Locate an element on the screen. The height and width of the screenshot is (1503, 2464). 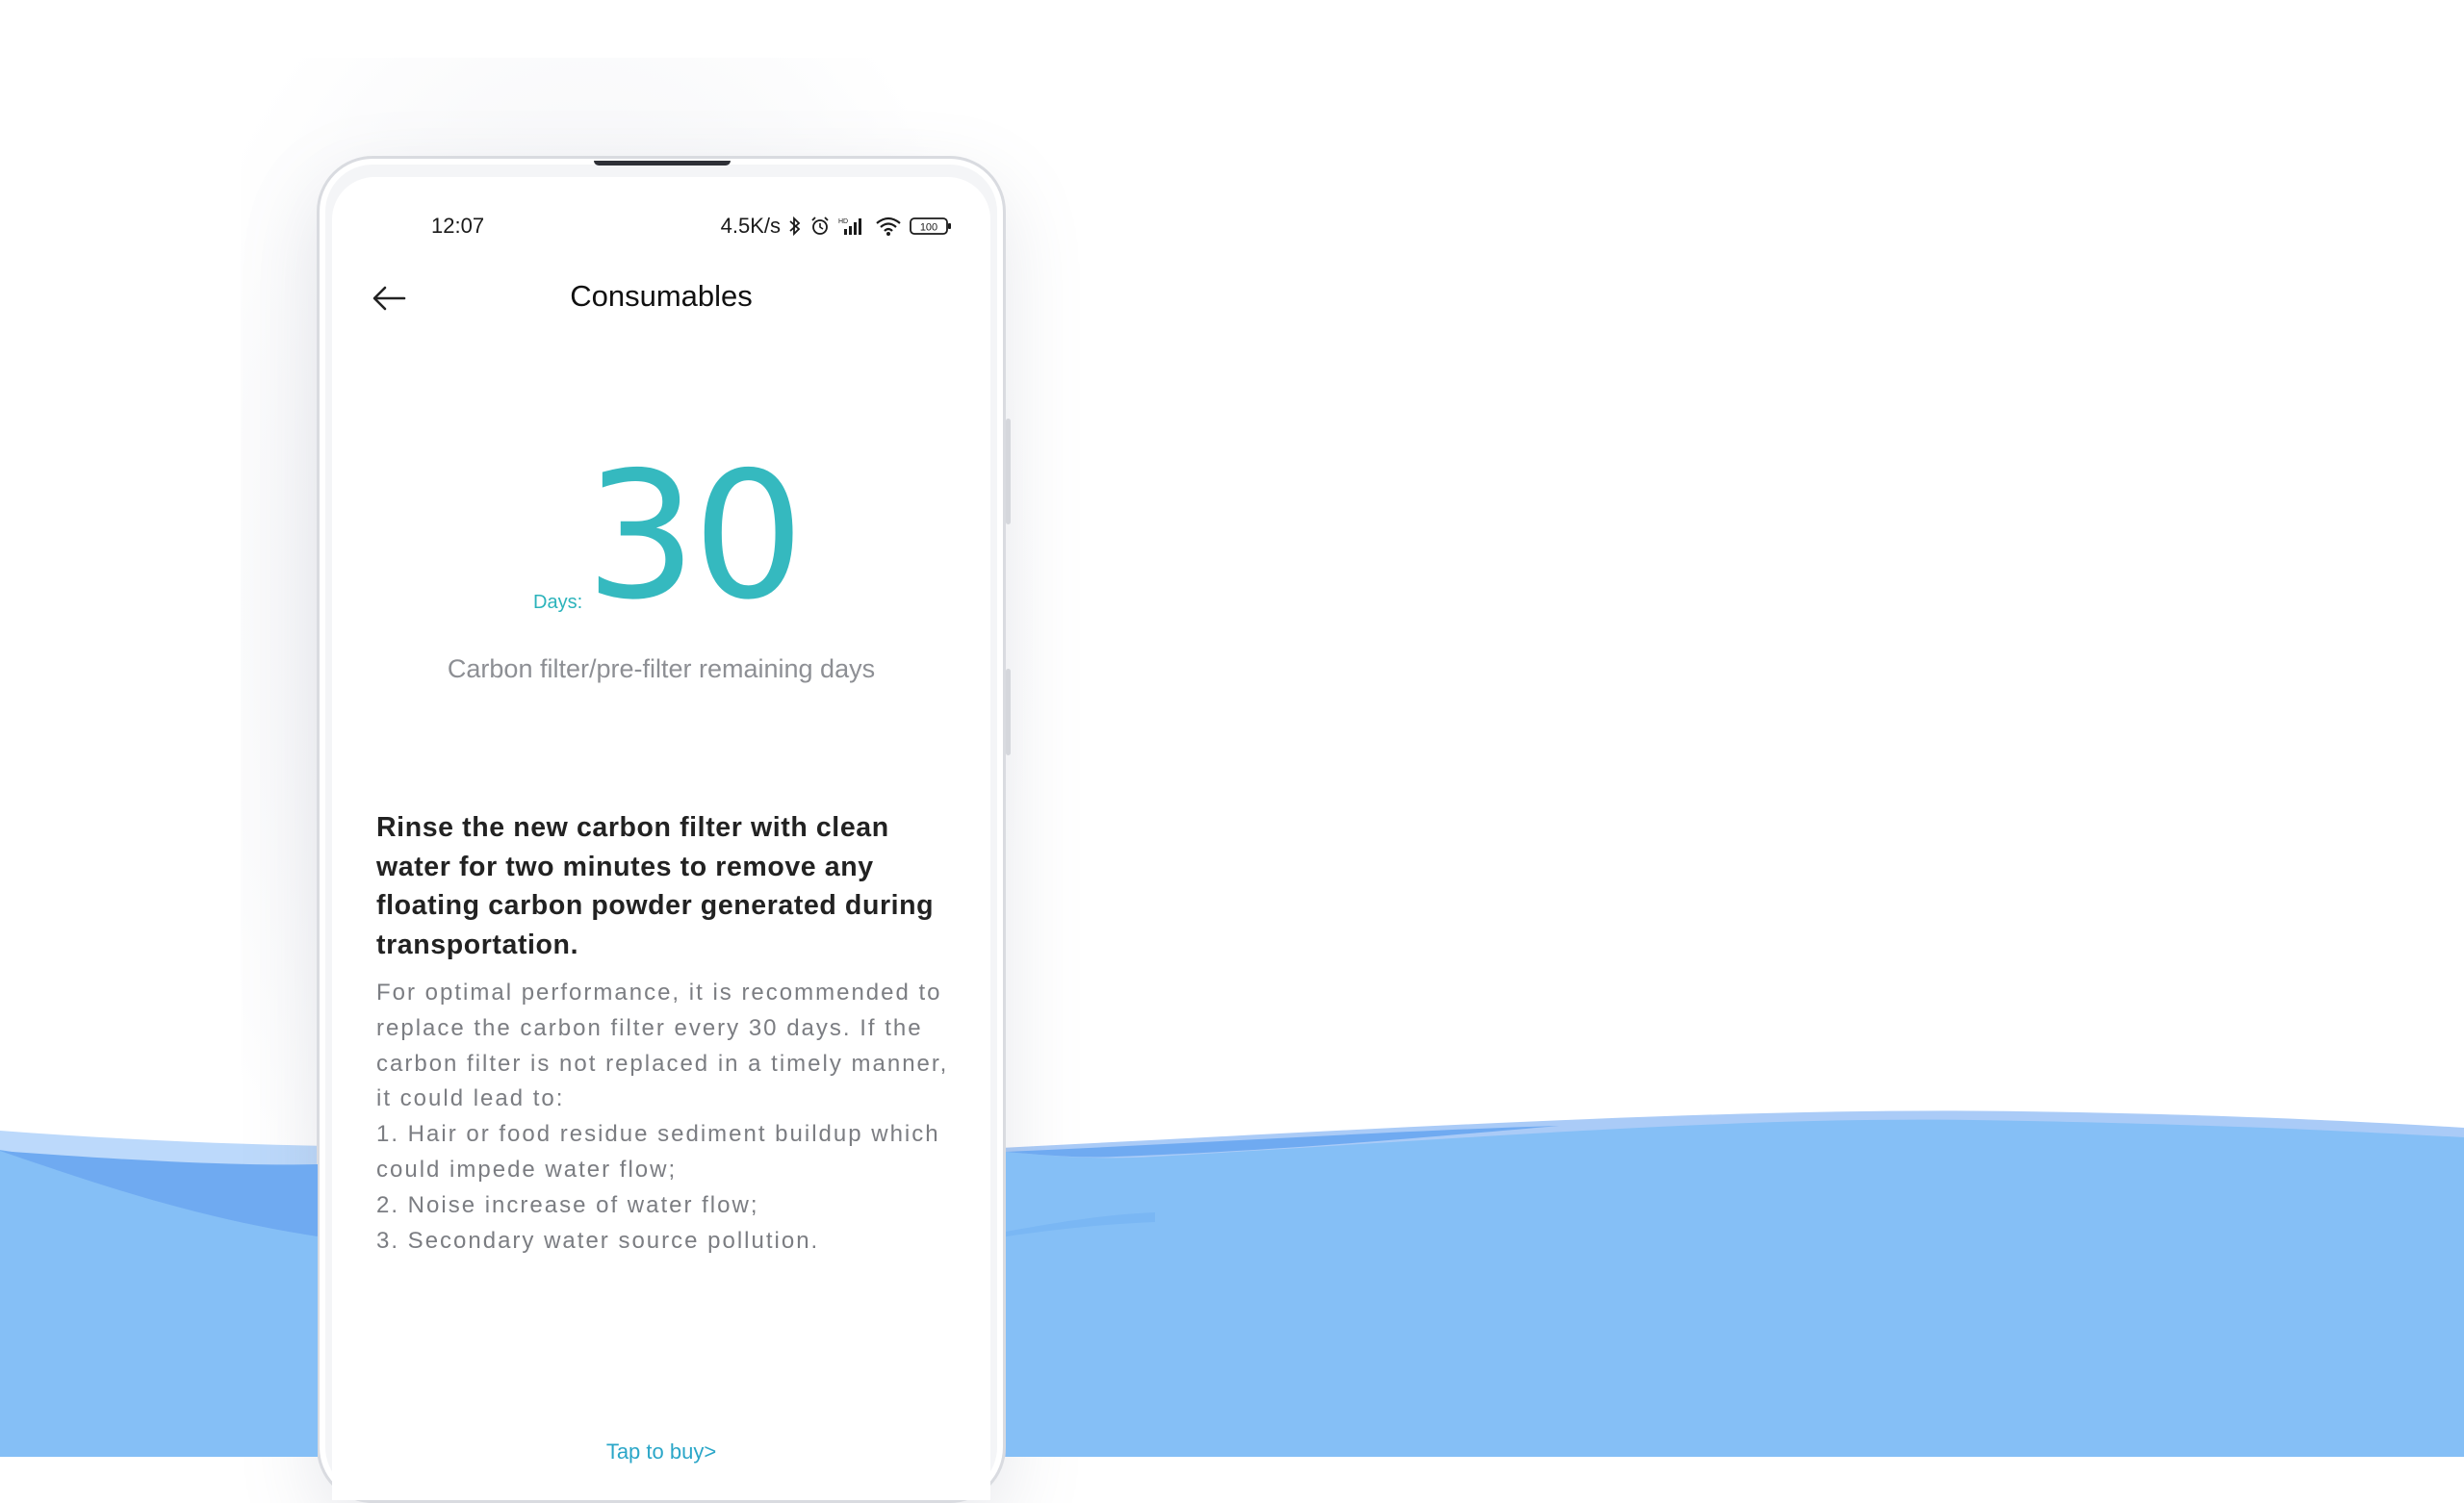
page-title: Consumables is located at coordinates (661, 296).